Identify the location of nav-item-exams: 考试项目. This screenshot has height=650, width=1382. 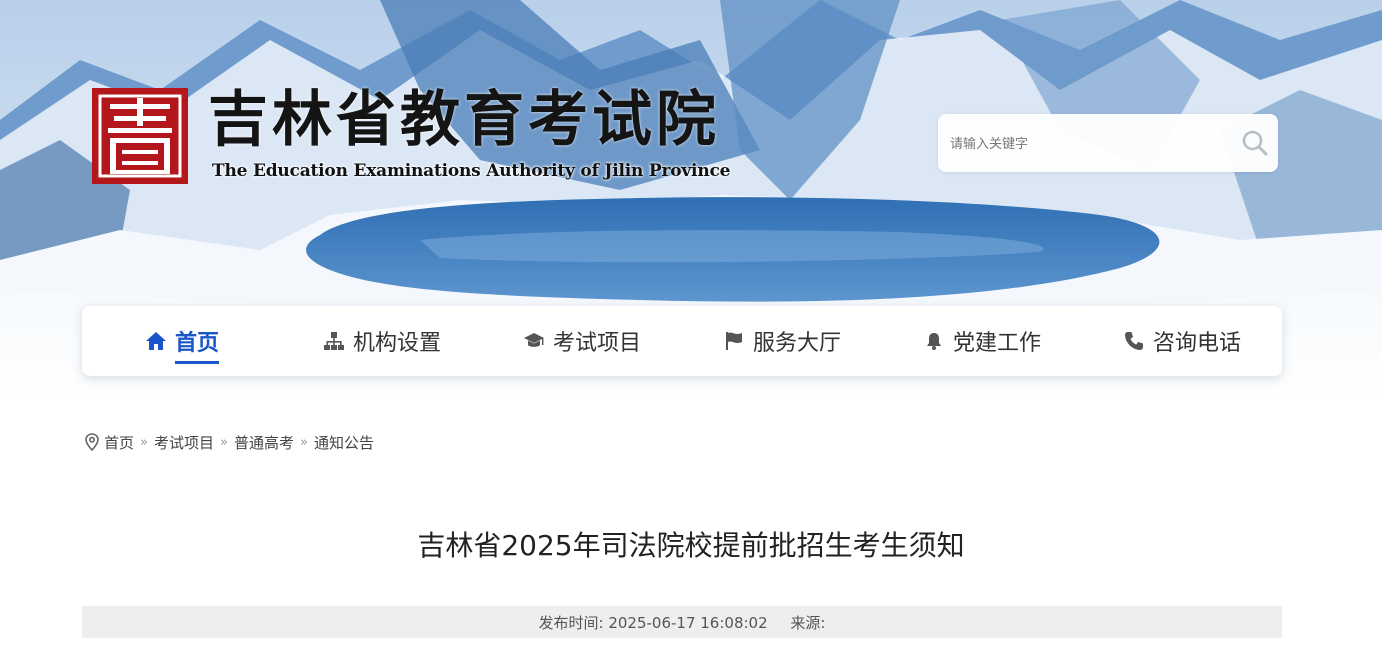
(582, 341).